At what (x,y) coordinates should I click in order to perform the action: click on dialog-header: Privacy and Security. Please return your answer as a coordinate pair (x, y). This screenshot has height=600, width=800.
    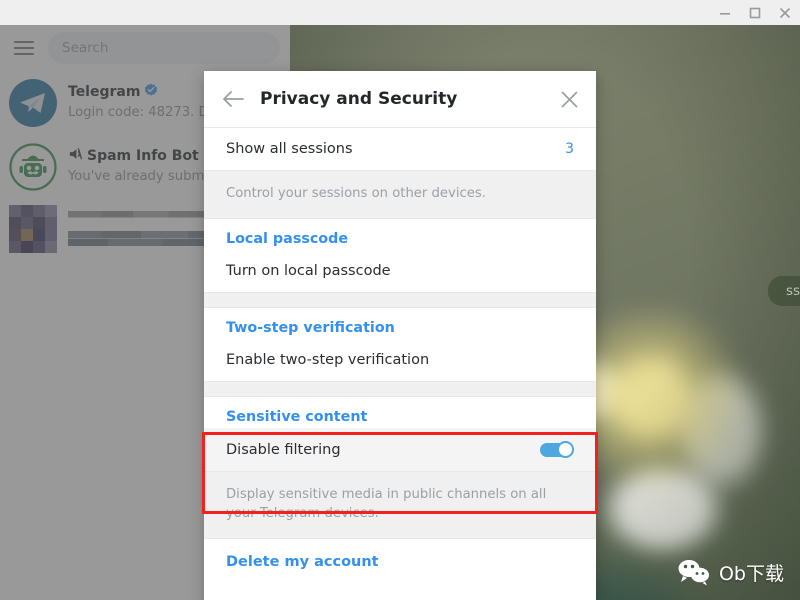
    Looking at the image, I should click on (400, 99).